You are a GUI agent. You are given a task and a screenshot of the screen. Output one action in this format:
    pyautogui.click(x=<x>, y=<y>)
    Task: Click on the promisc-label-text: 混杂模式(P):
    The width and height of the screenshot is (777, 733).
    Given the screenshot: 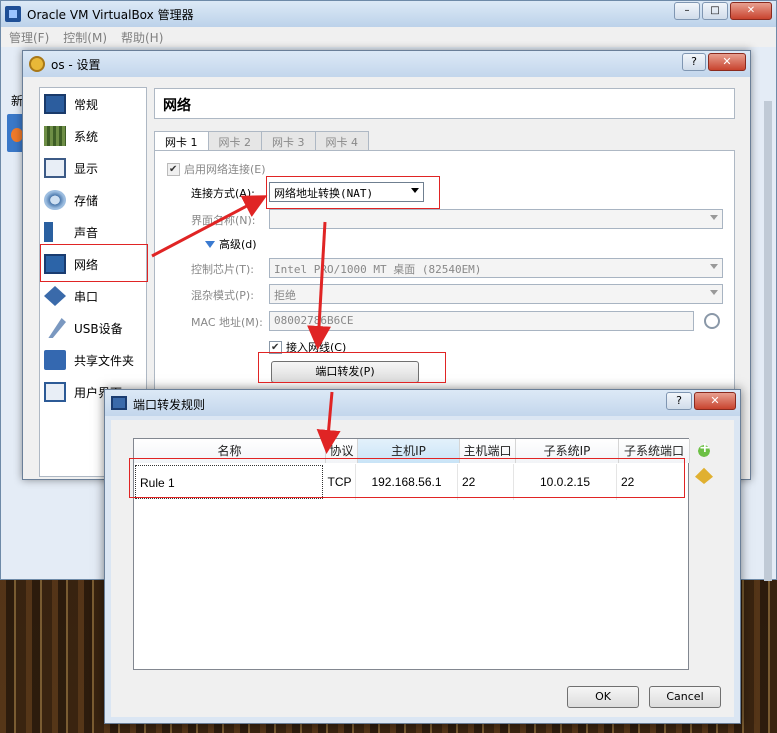 What is the action you would take?
    pyautogui.click(x=222, y=295)
    